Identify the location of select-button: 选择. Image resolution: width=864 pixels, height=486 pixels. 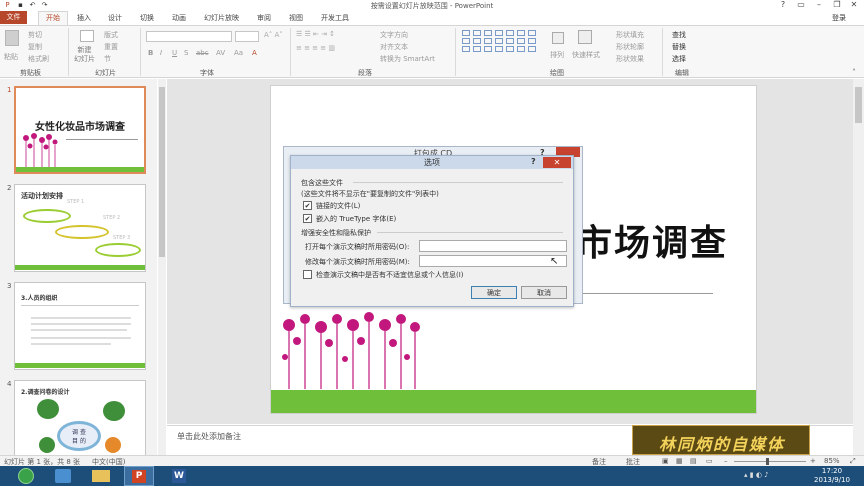
(679, 59).